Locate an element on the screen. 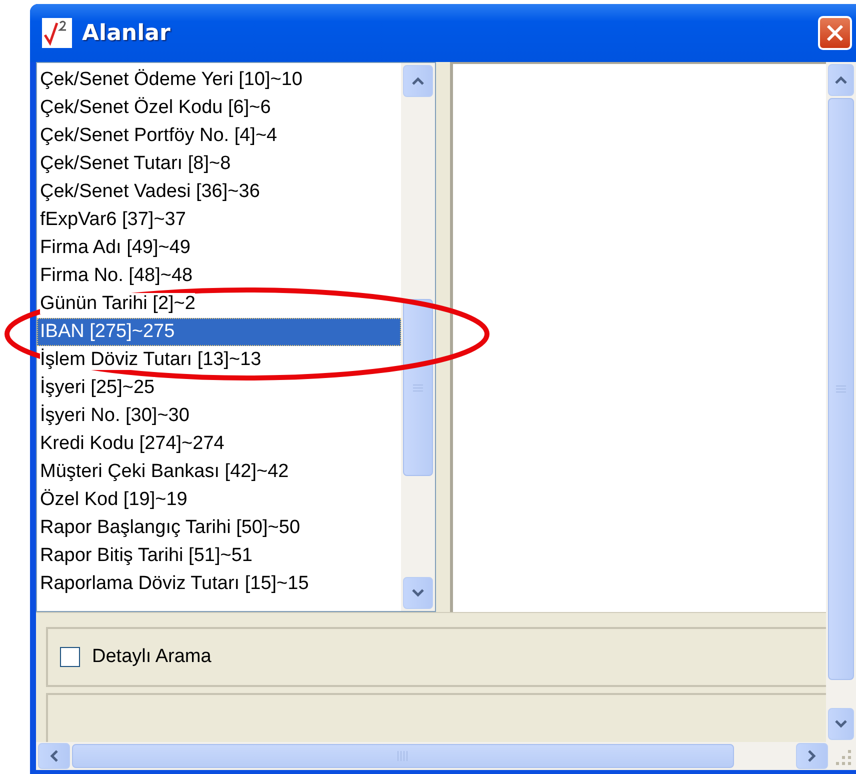  detailed-search-checkbox: Detaylı Arama is located at coordinates (136, 657).